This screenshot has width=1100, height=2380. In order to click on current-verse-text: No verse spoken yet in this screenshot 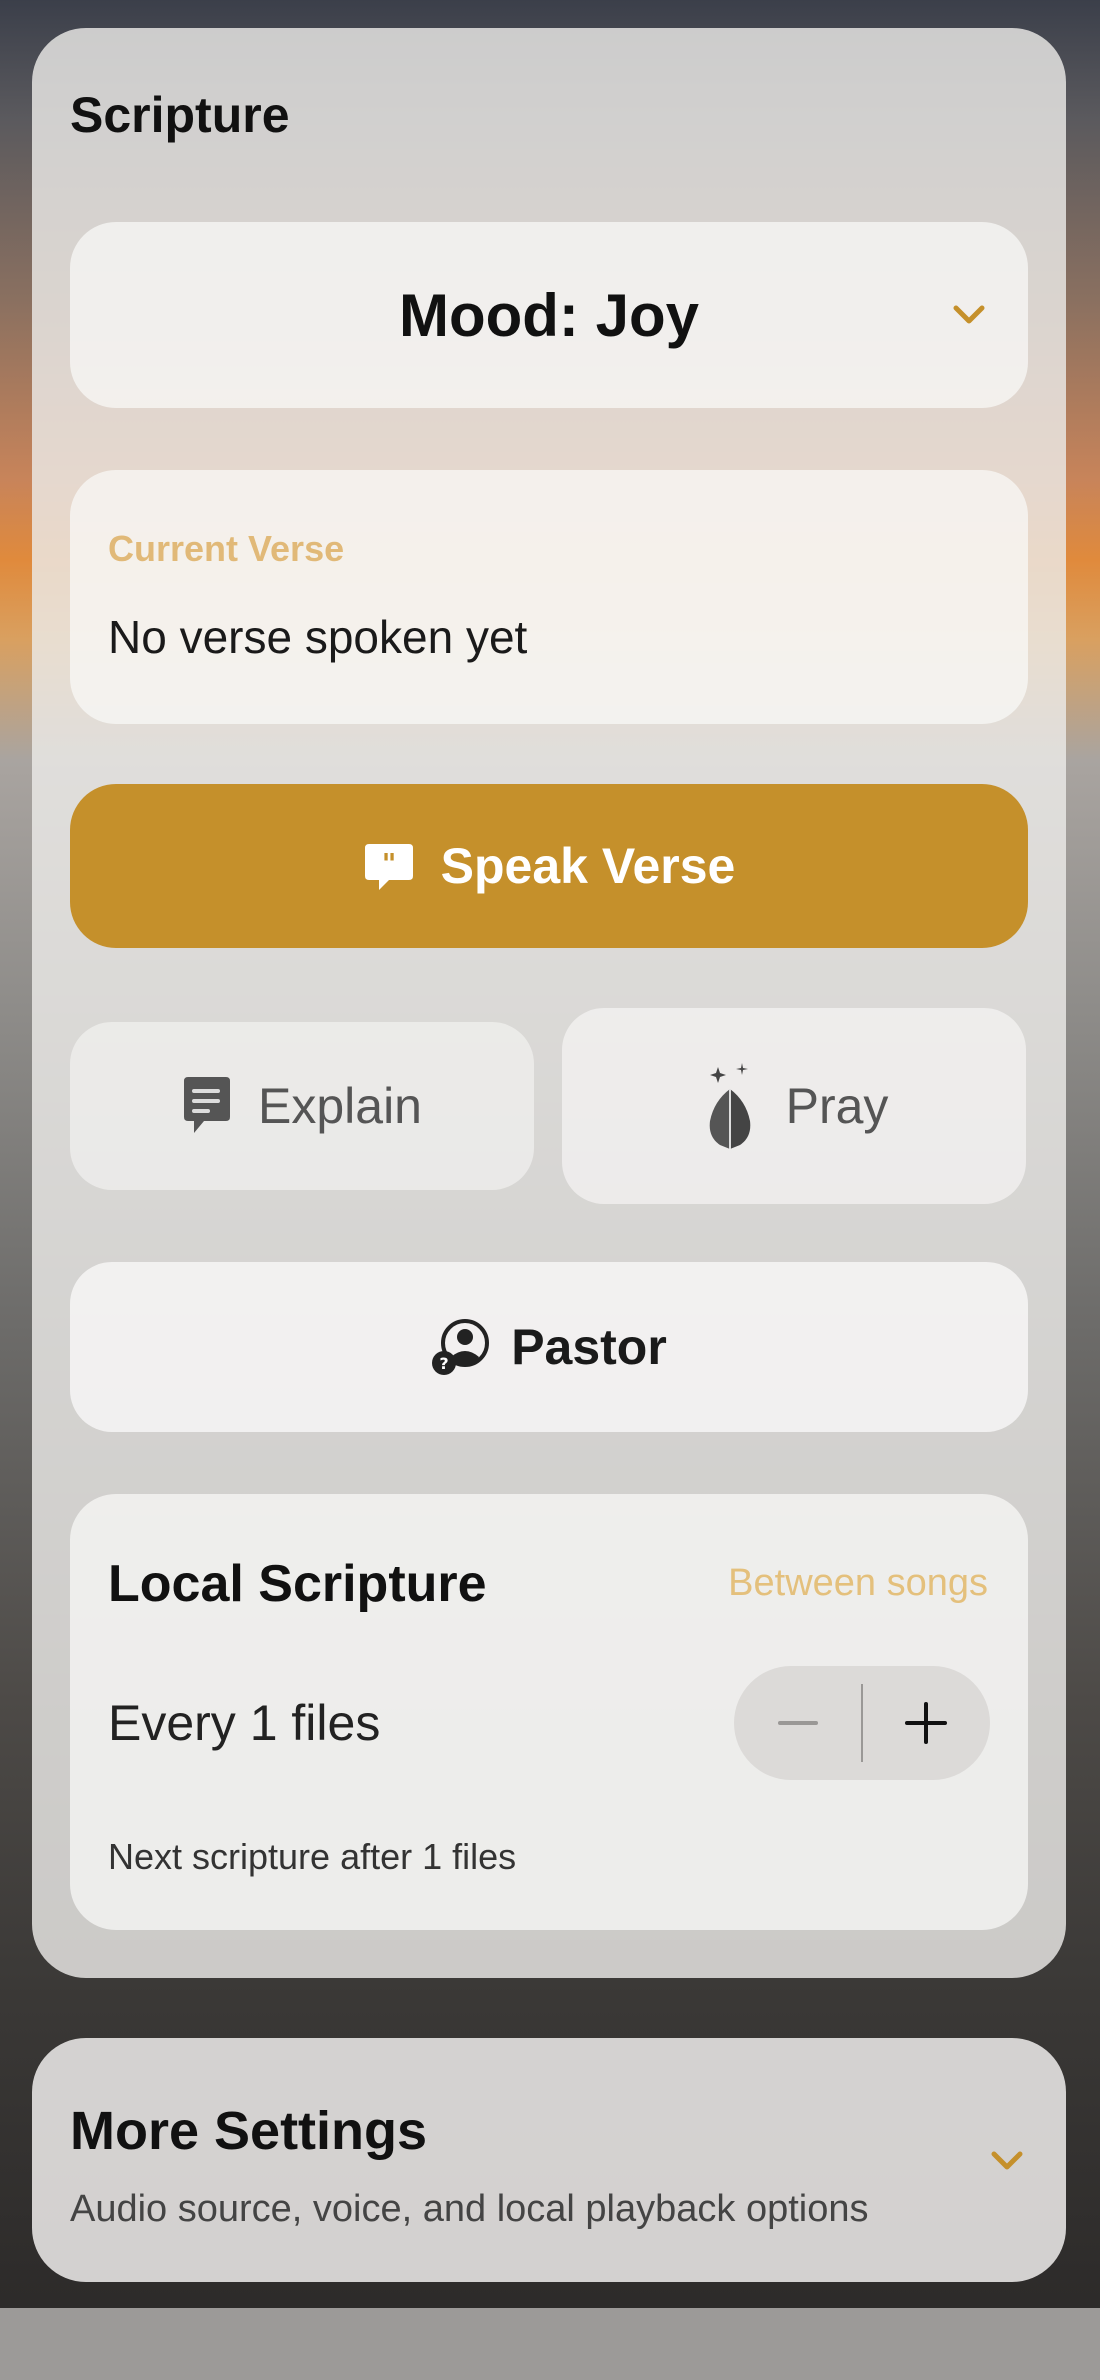, I will do `click(318, 637)`.